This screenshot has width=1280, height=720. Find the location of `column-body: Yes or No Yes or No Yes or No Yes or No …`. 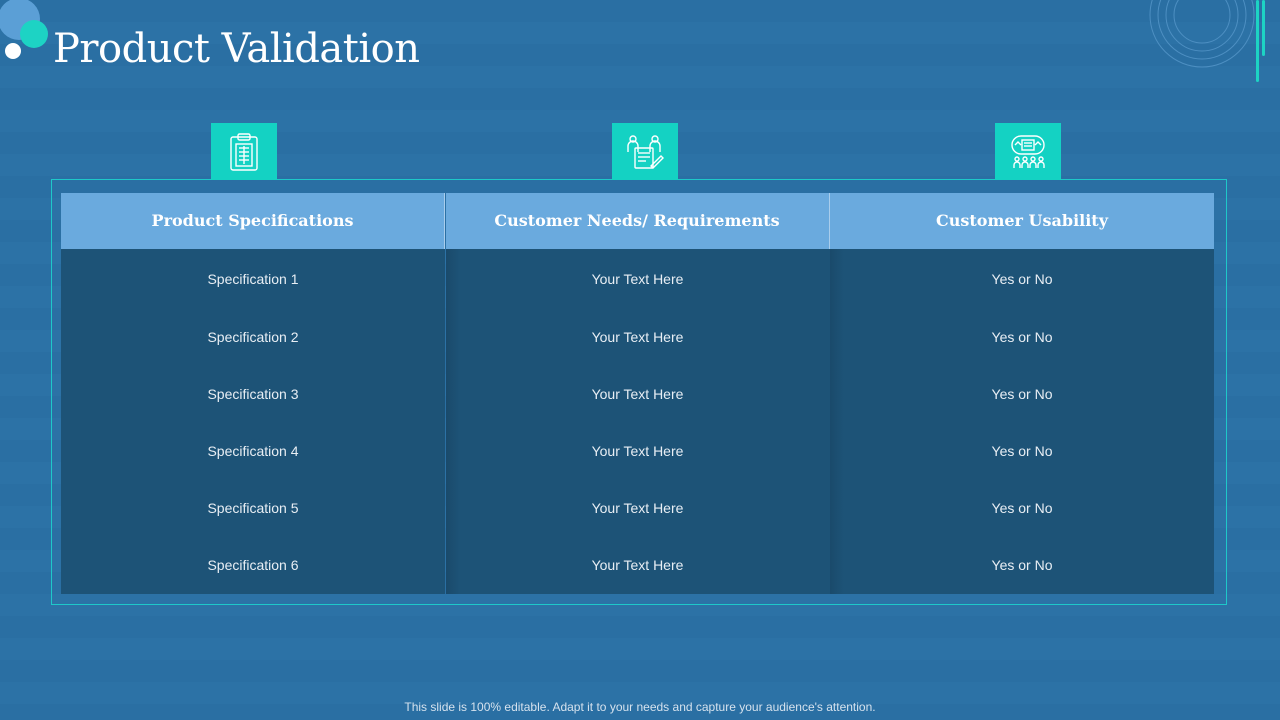

column-body: Yes or No Yes or No Yes or No Yes or No … is located at coordinates (1022, 421).